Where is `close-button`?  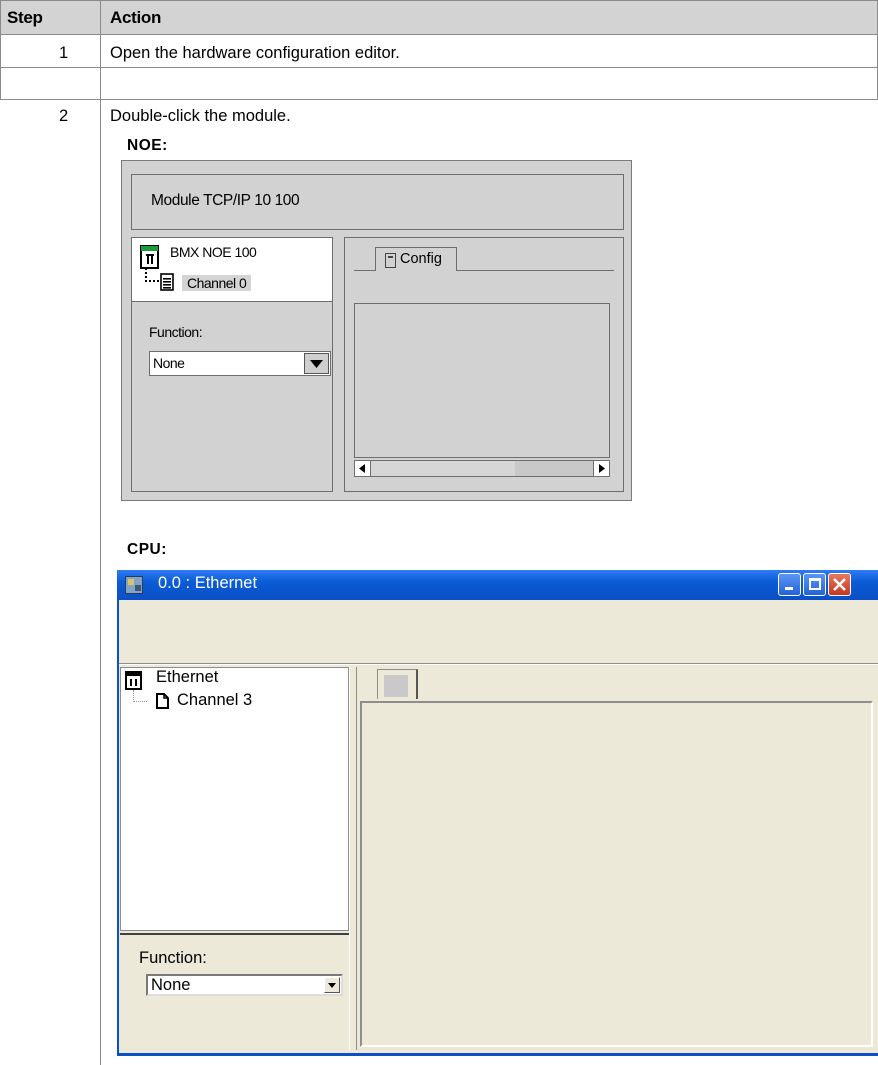 close-button is located at coordinates (839, 584).